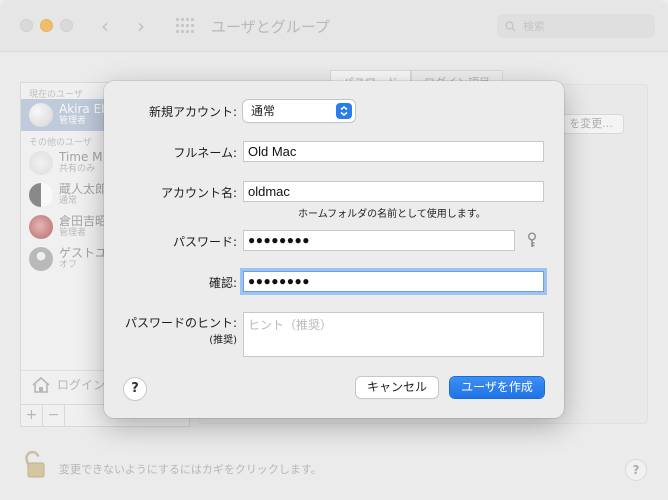  I want to click on full-name-label: フルネーム:, so click(205, 153).